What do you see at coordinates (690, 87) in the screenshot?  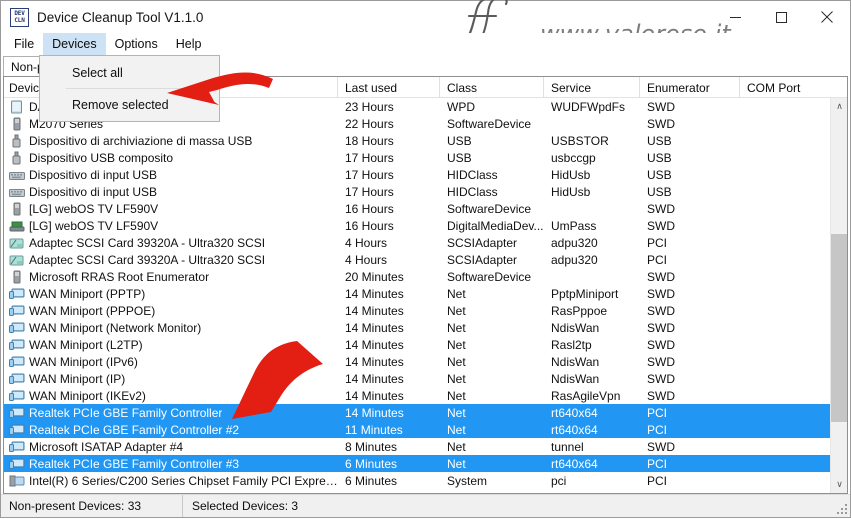 I see `column-header-enumerator: Enumerator` at bounding box center [690, 87].